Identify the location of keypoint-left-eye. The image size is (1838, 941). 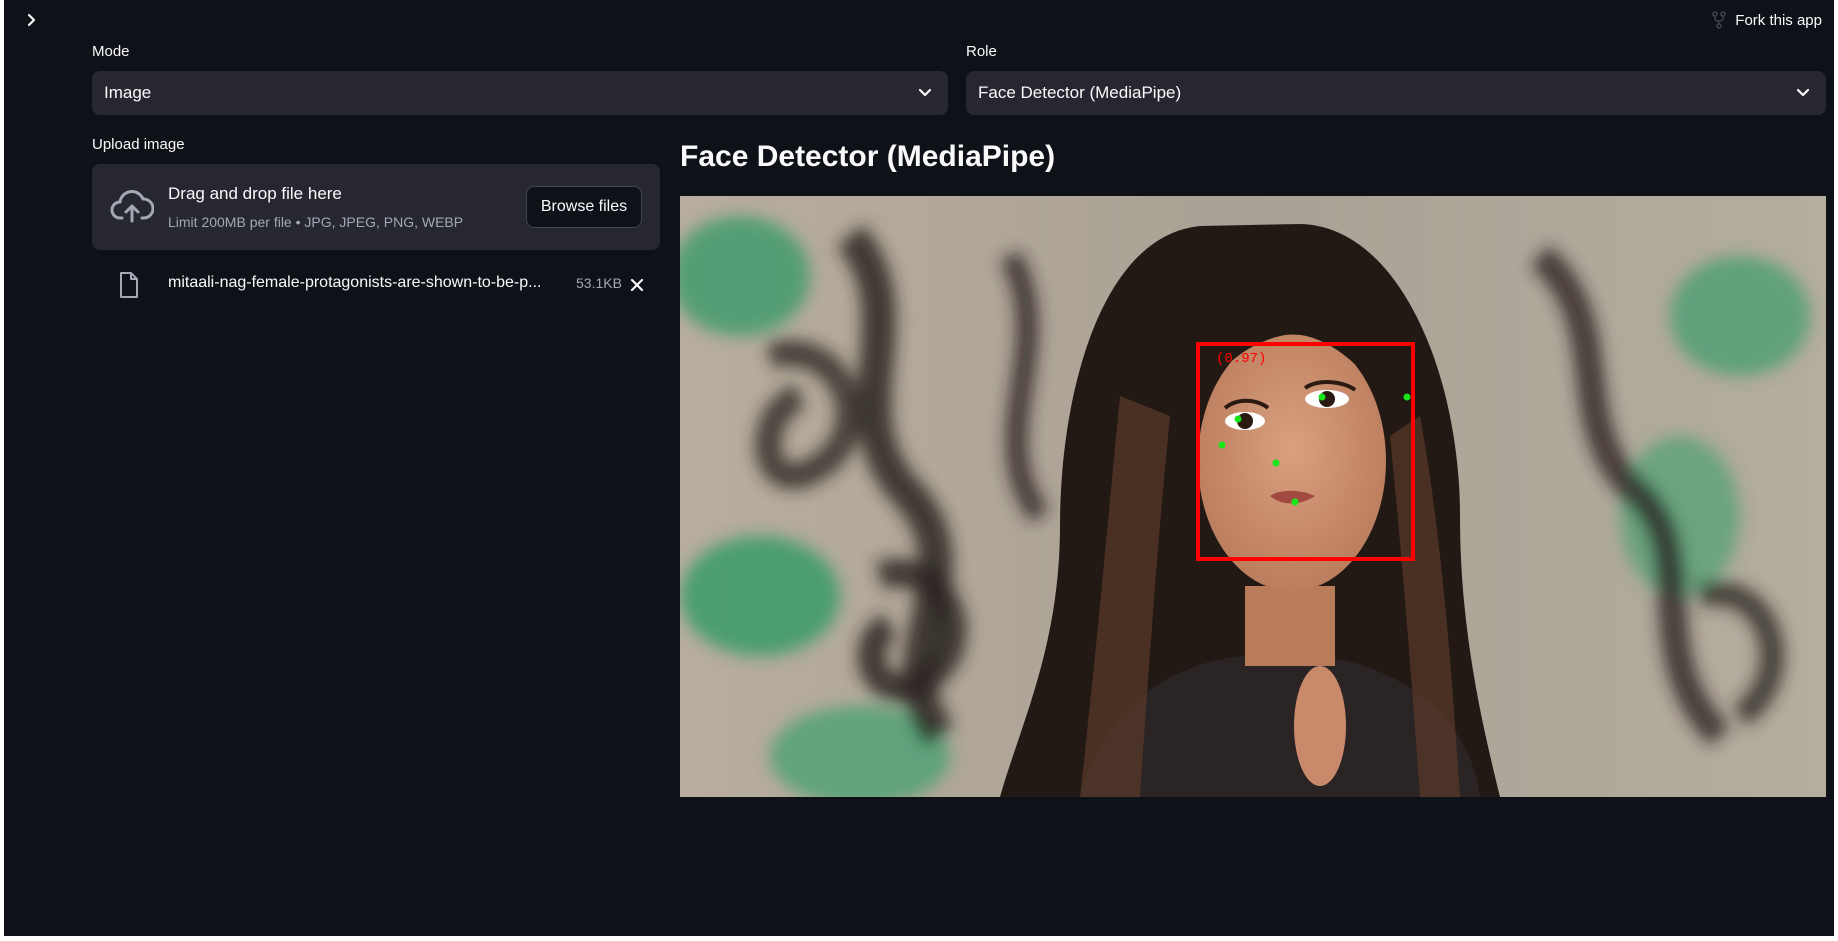
(1238, 419).